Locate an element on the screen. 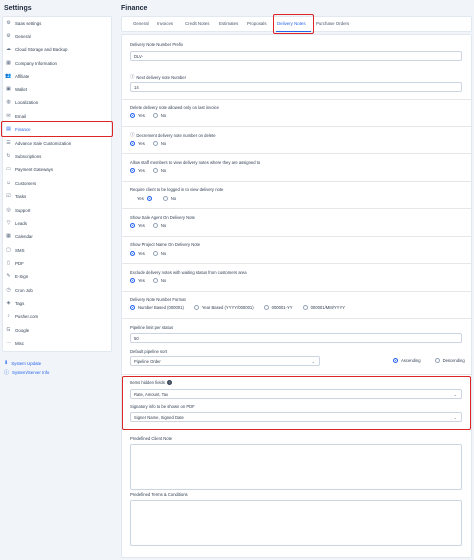 The height and width of the screenshot is (560, 474). cog-icon: ⚙ is located at coordinates (8, 36).